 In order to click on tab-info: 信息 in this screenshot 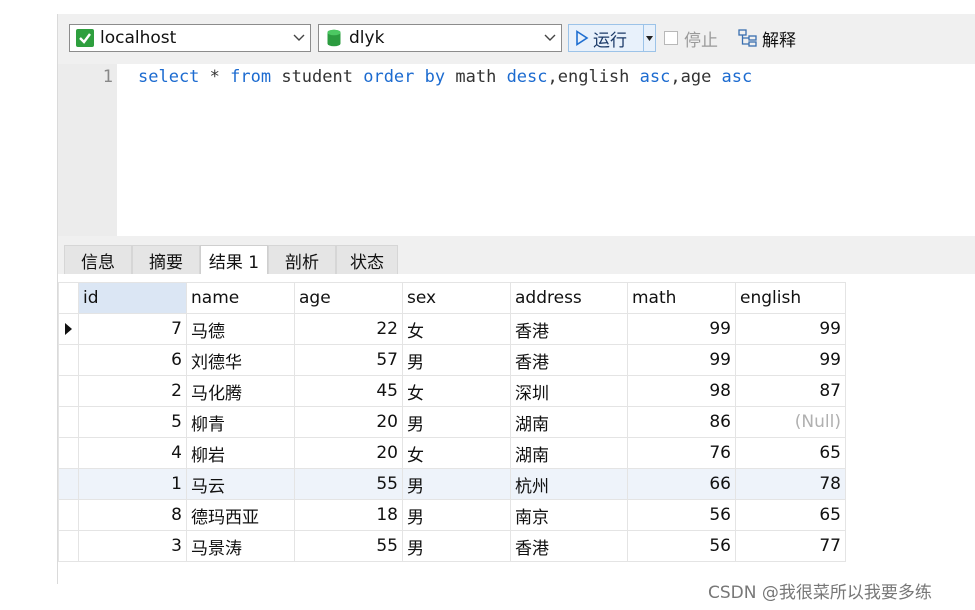, I will do `click(98, 259)`.